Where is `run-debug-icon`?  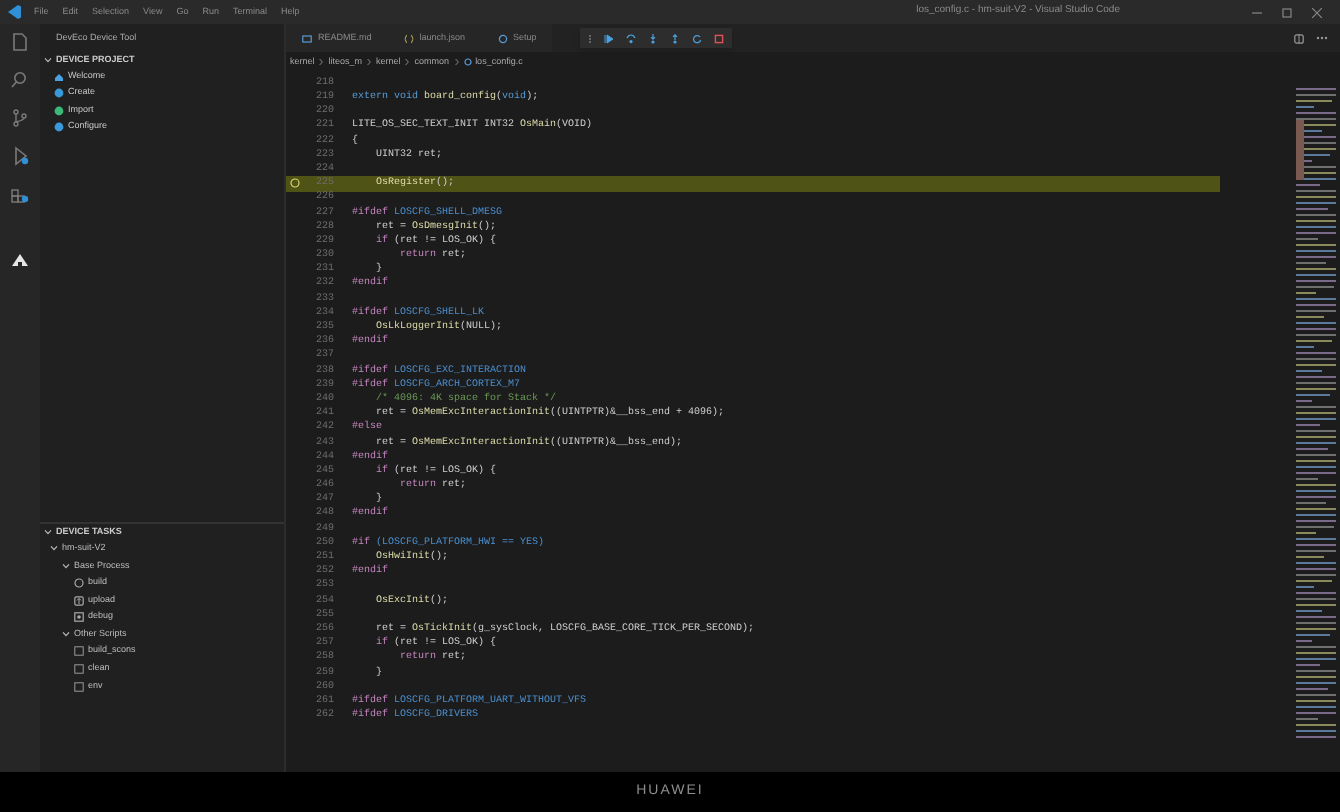 run-debug-icon is located at coordinates (20, 156).